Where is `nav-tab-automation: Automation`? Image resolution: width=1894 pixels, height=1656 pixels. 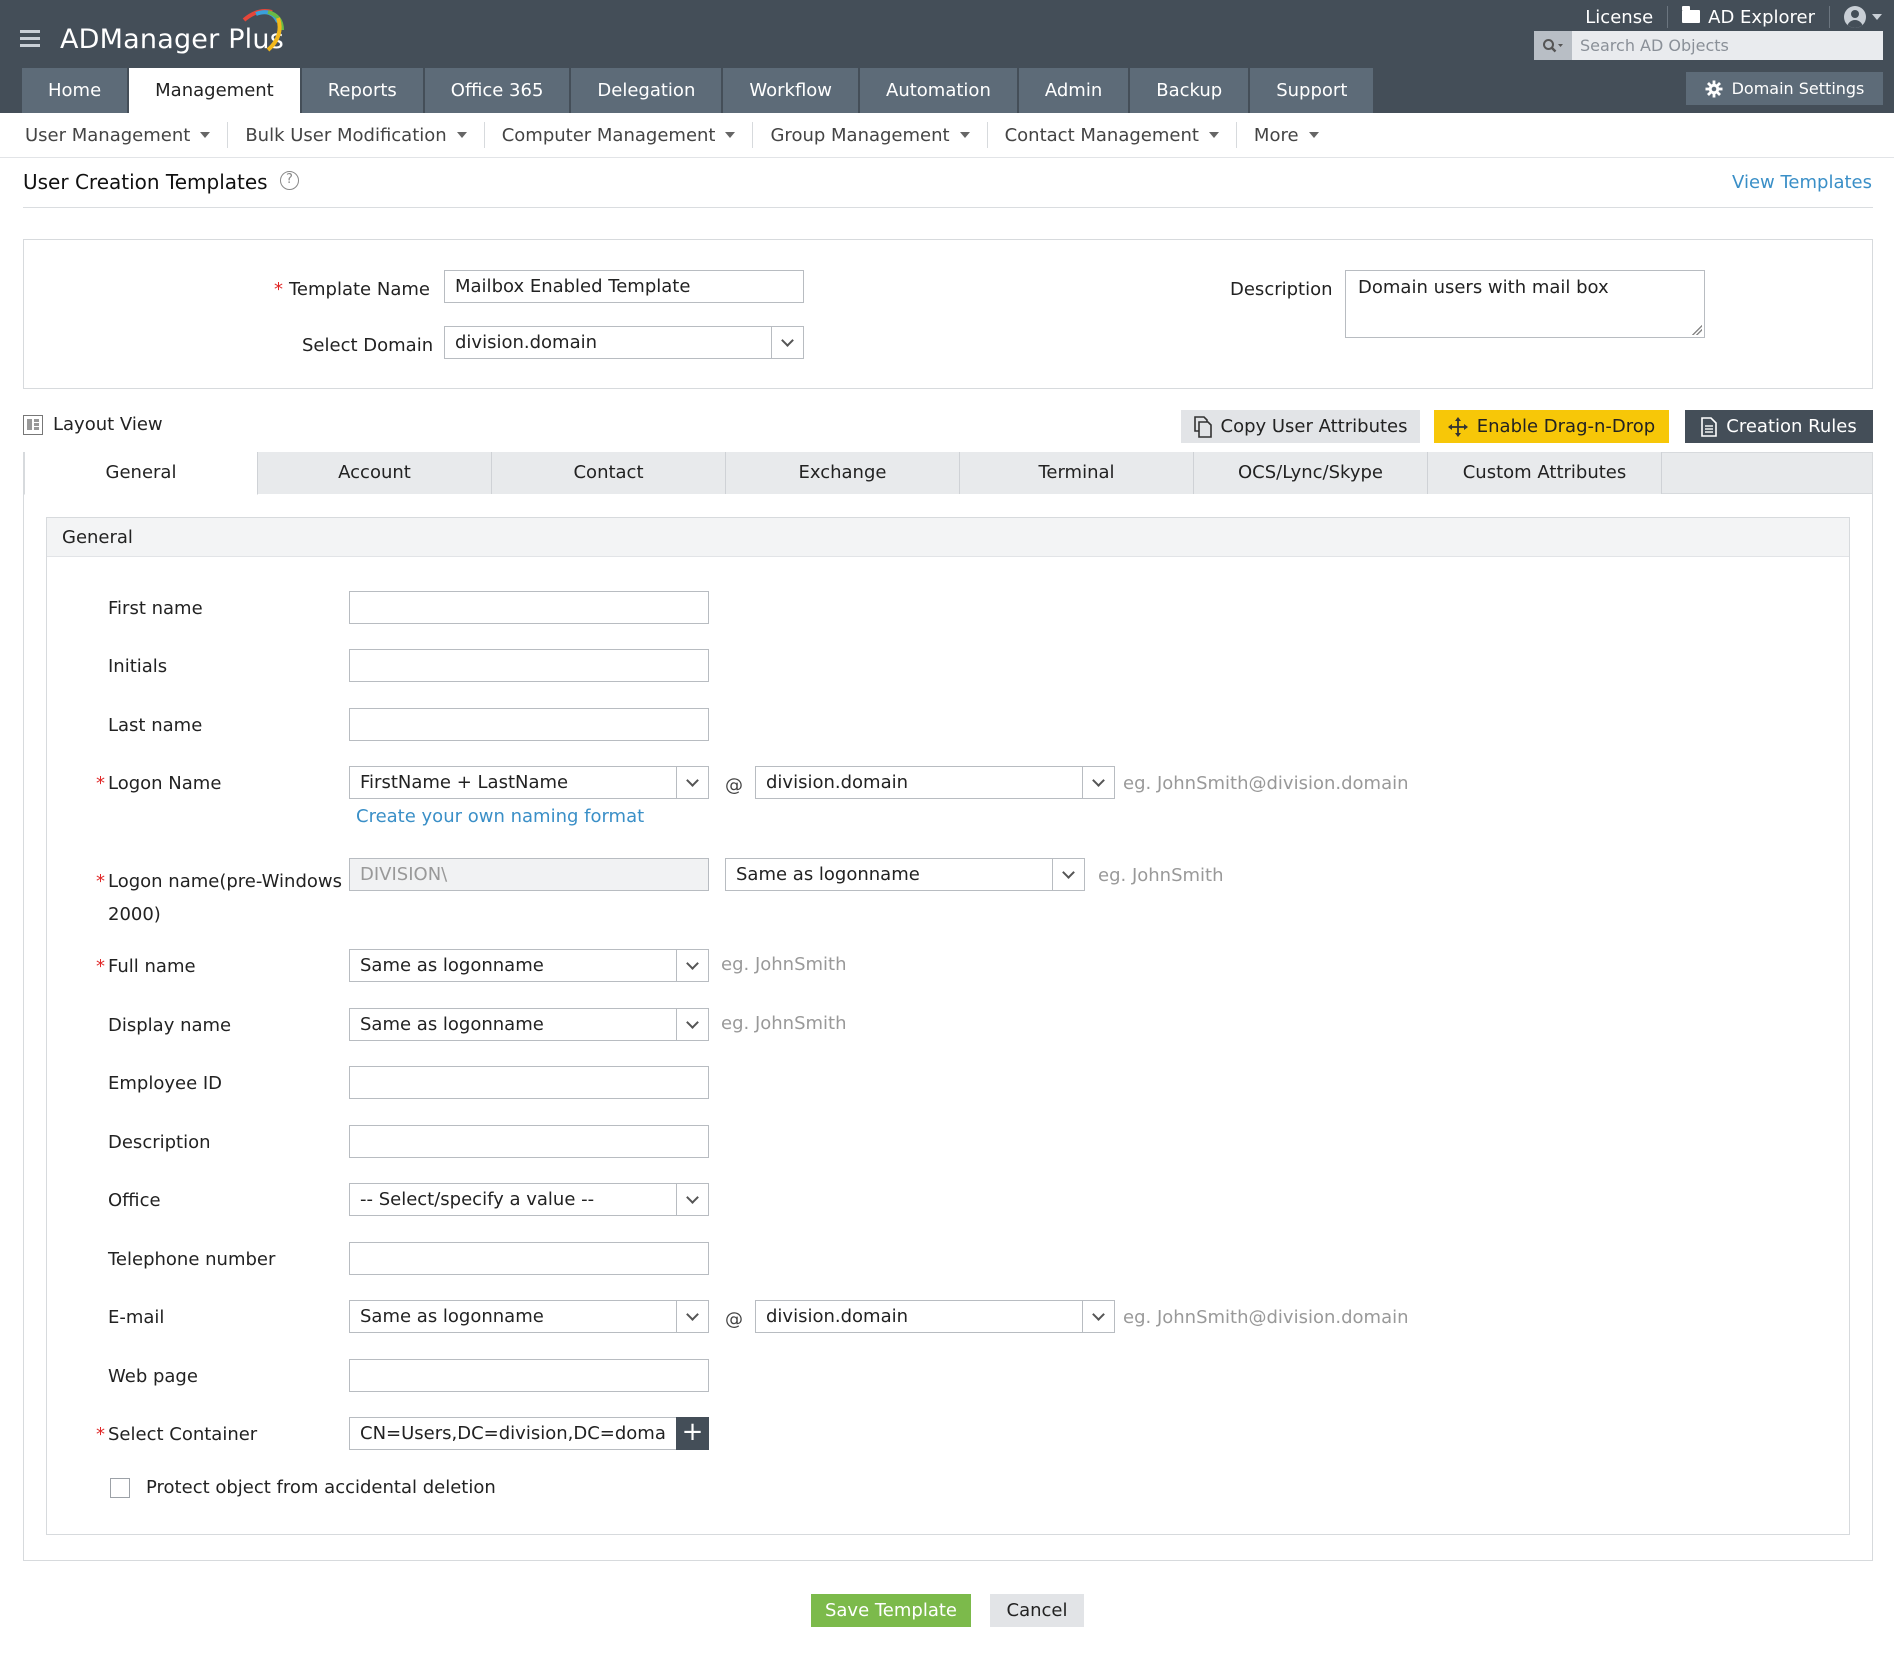 nav-tab-automation: Automation is located at coordinates (938, 90).